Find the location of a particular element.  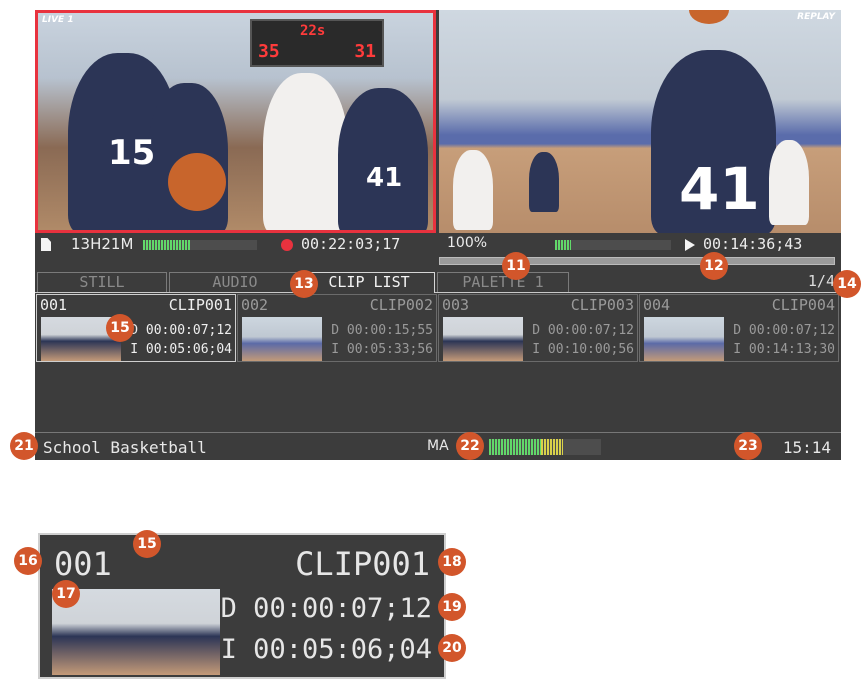

clip-number: 001 is located at coordinates (54, 305).